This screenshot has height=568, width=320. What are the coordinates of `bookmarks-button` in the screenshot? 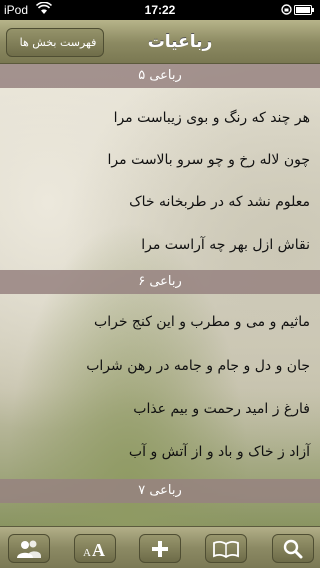 It's located at (226, 548).